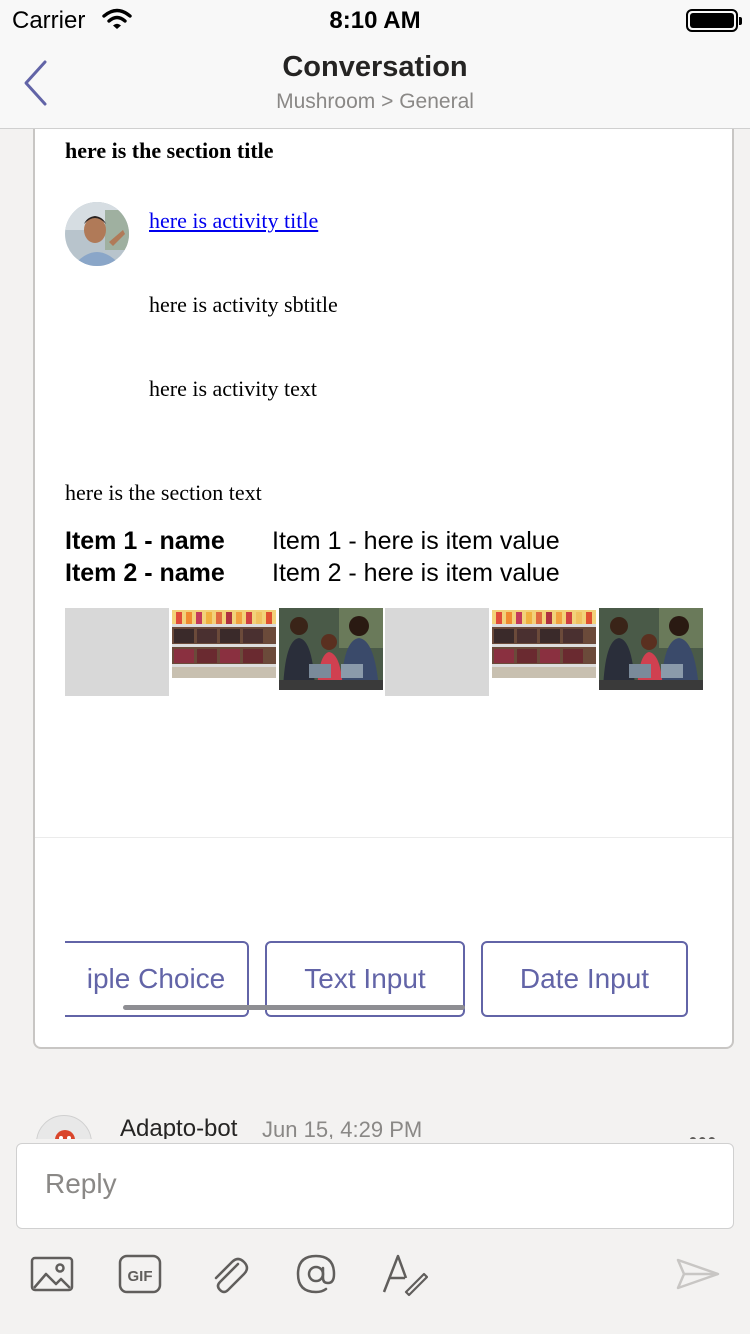 This screenshot has width=750, height=1334. Describe the element at coordinates (163, 492) in the screenshot. I see `section-text: here is the section text` at that location.